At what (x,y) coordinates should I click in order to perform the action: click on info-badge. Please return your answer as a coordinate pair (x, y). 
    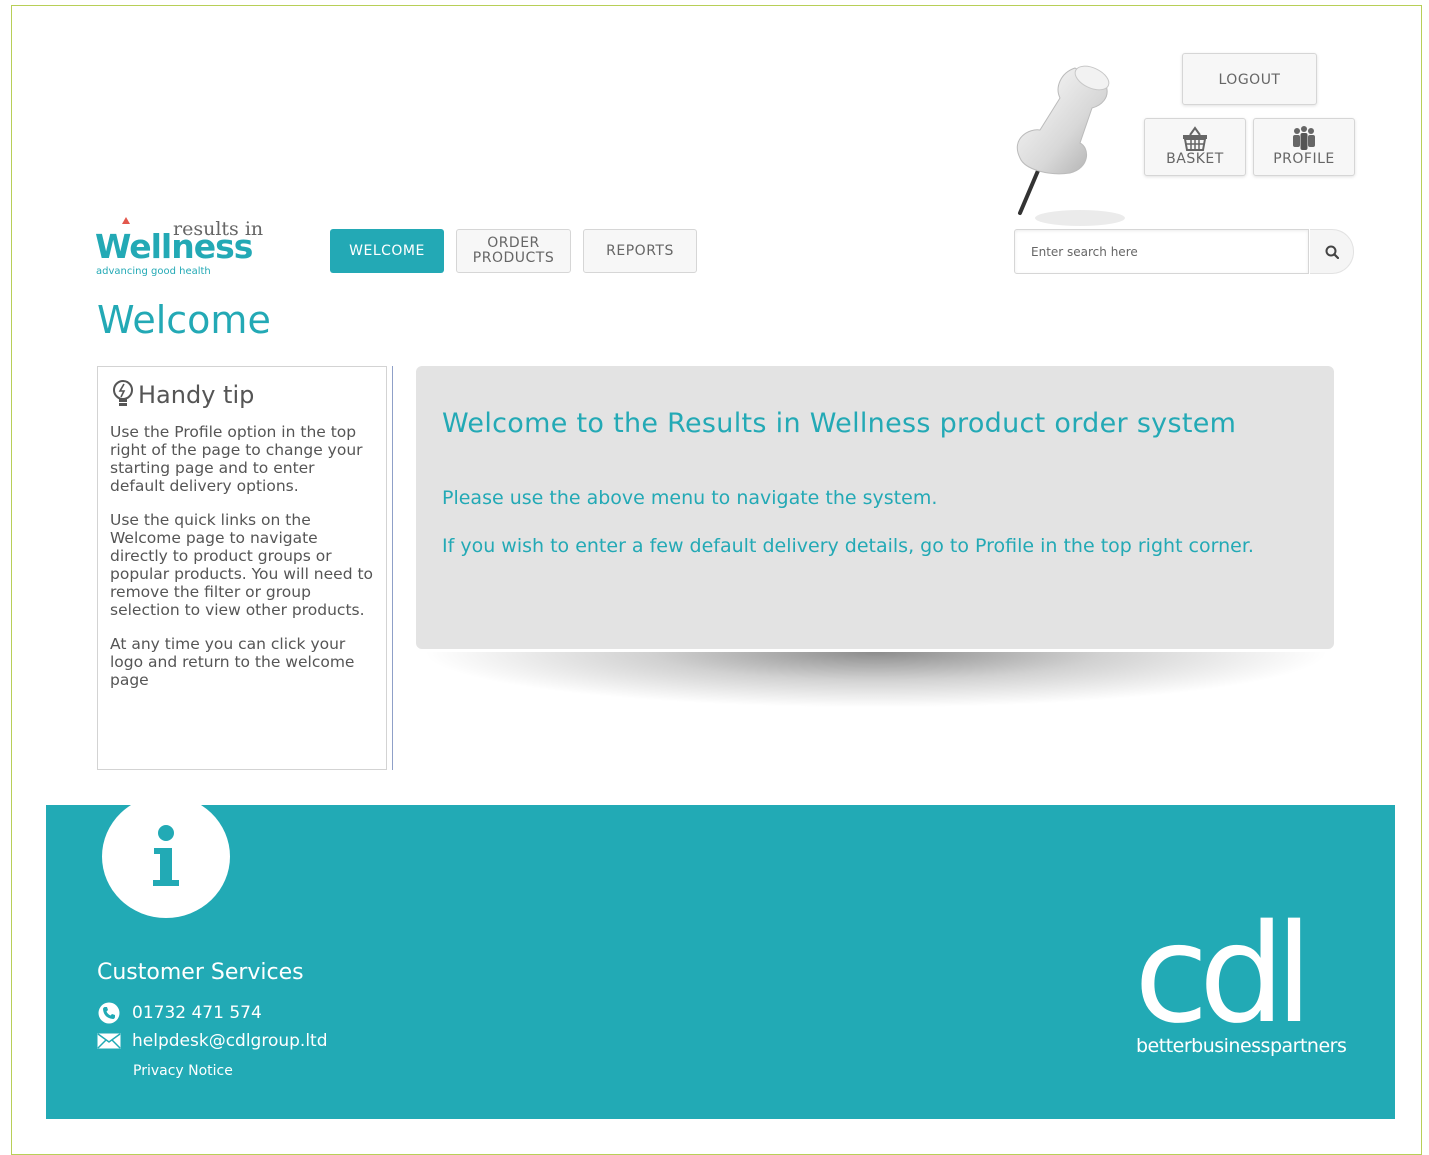
    Looking at the image, I should click on (166, 856).